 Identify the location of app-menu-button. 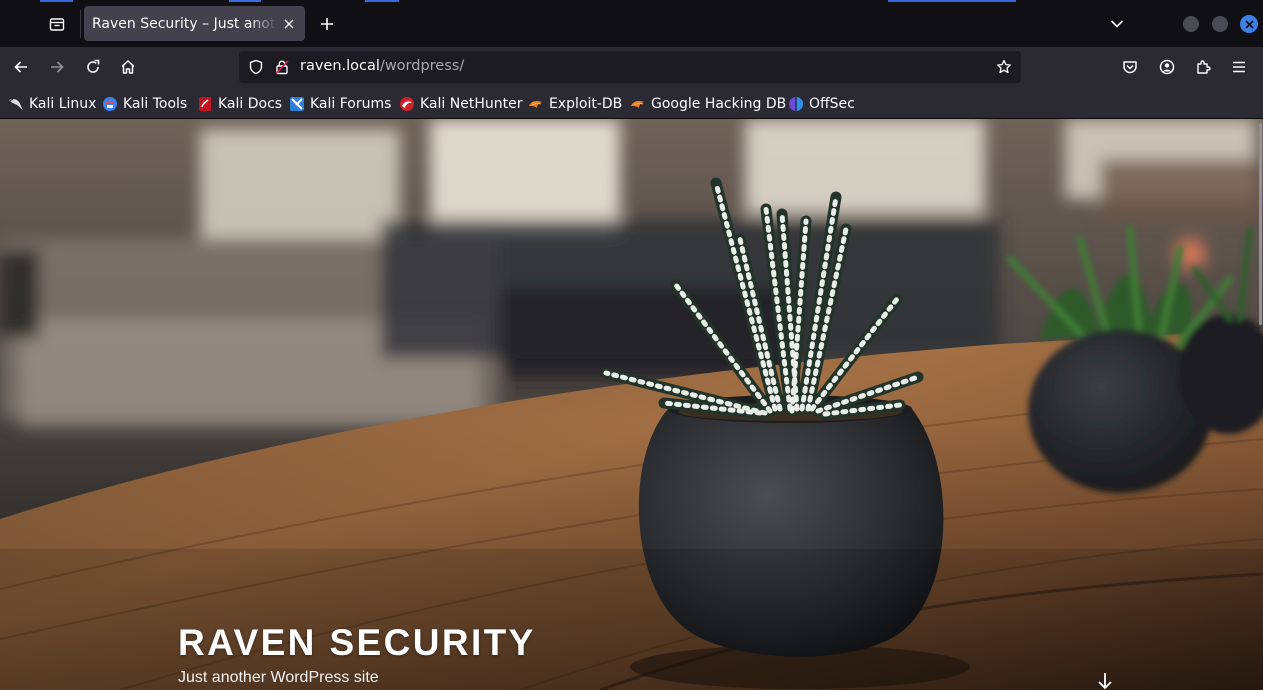
(1239, 67).